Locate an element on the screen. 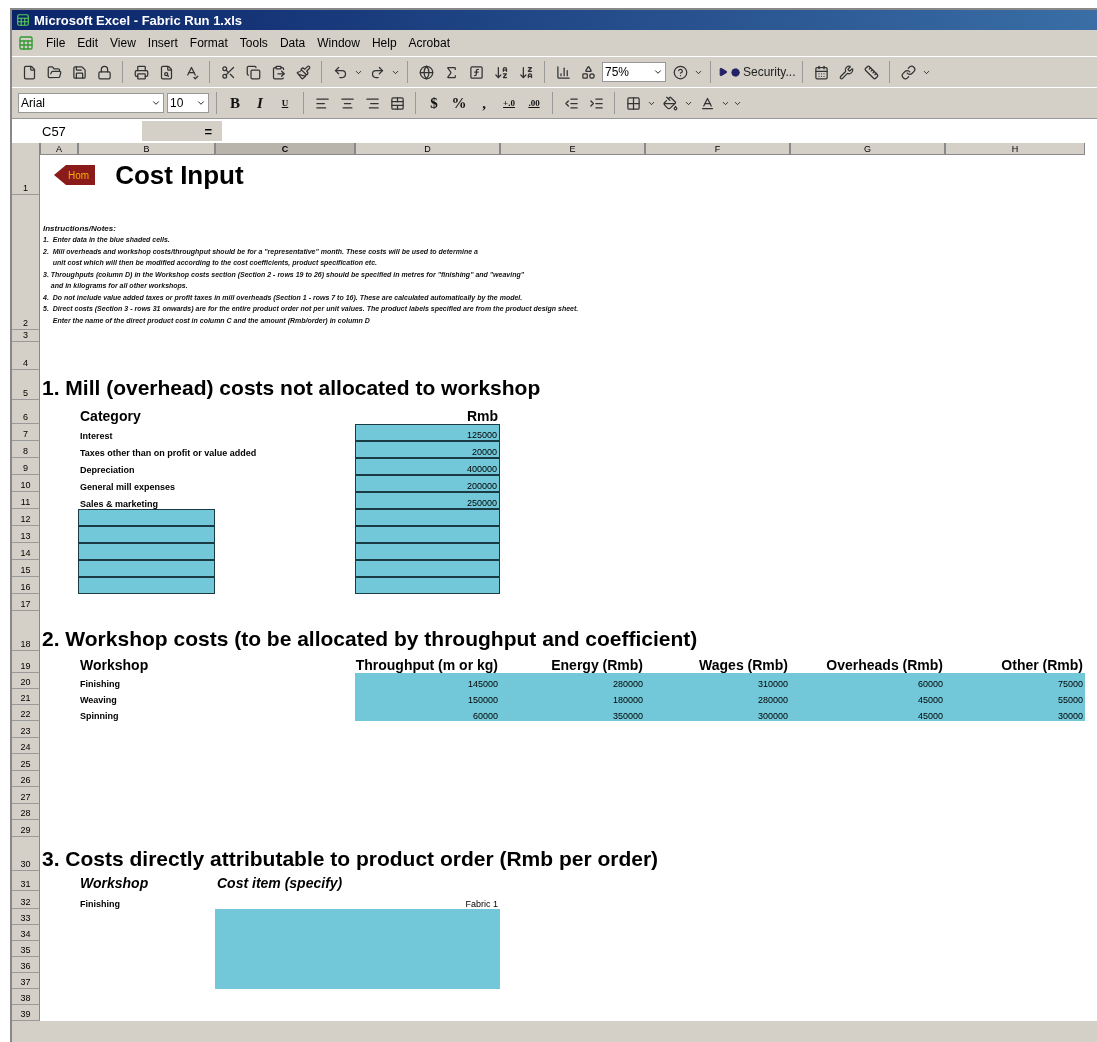  column-header: E is located at coordinates (572, 149).